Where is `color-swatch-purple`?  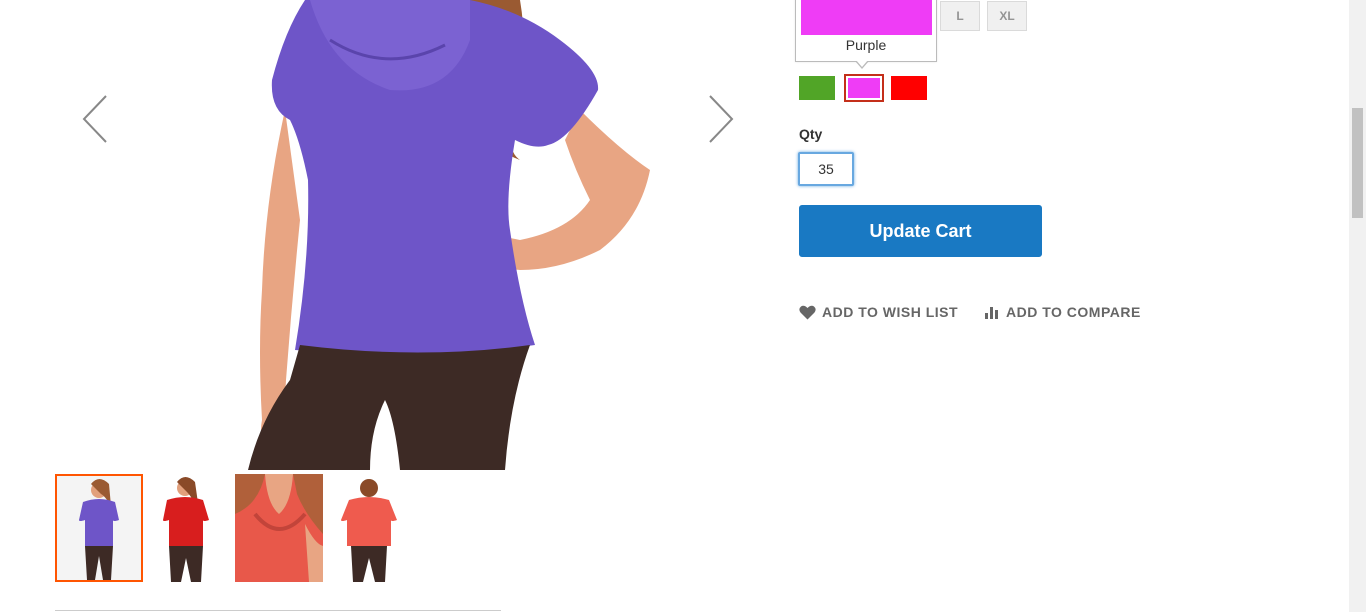
color-swatch-purple is located at coordinates (864, 88).